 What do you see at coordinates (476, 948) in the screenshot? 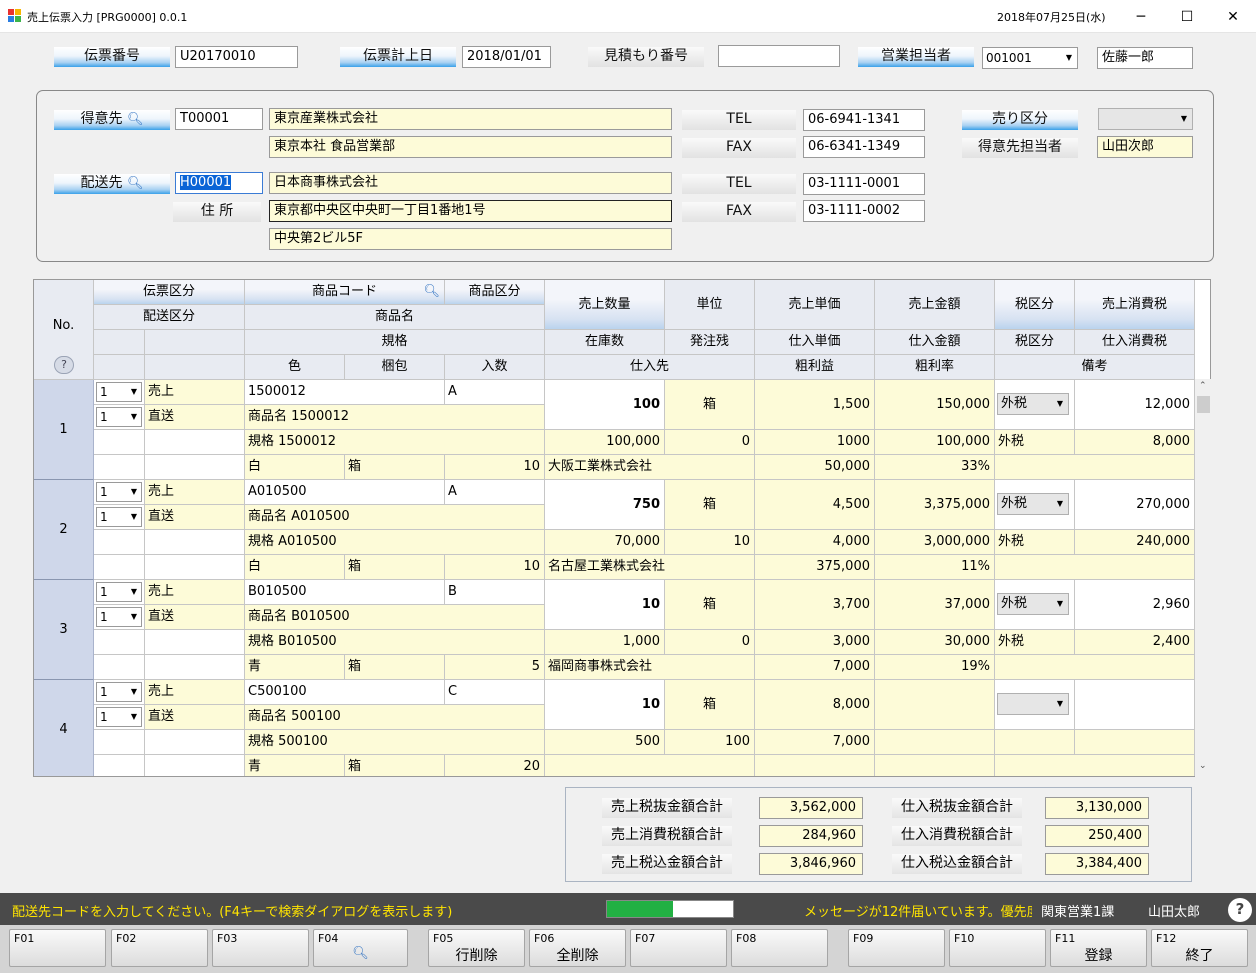
I see `fkey-f05: F05 行削除` at bounding box center [476, 948].